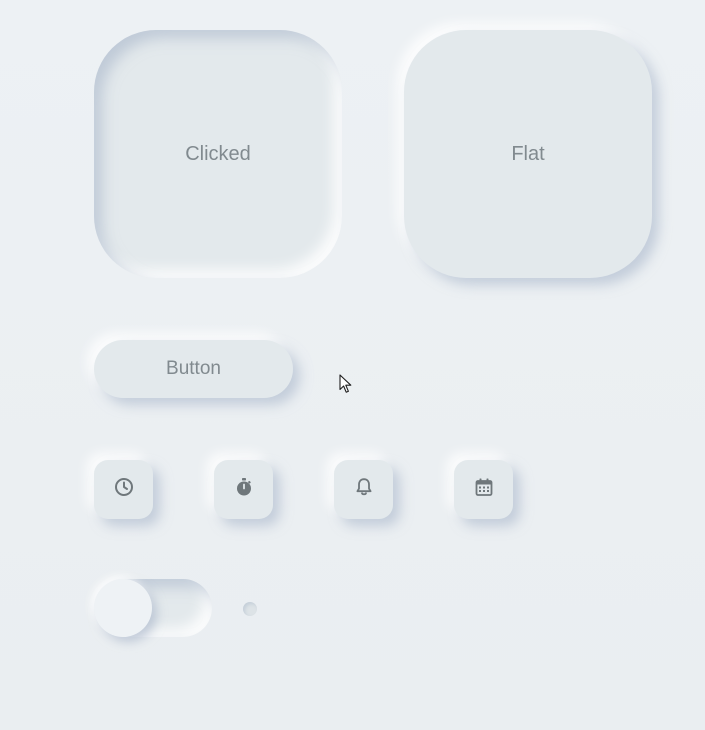 This screenshot has height=730, width=705. I want to click on clock-icon, so click(124, 489).